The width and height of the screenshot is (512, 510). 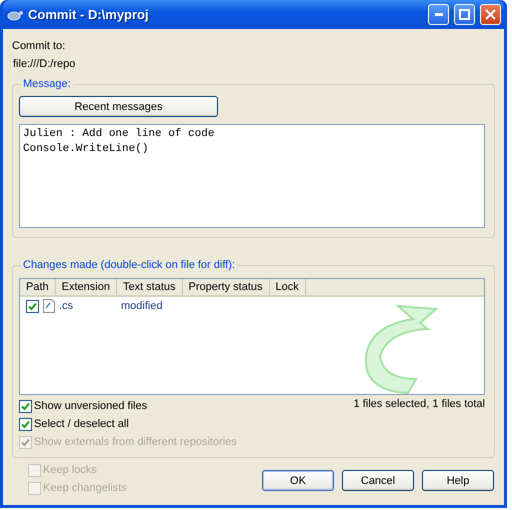 I want to click on checkbox-label: Keep changelists, so click(x=85, y=488).